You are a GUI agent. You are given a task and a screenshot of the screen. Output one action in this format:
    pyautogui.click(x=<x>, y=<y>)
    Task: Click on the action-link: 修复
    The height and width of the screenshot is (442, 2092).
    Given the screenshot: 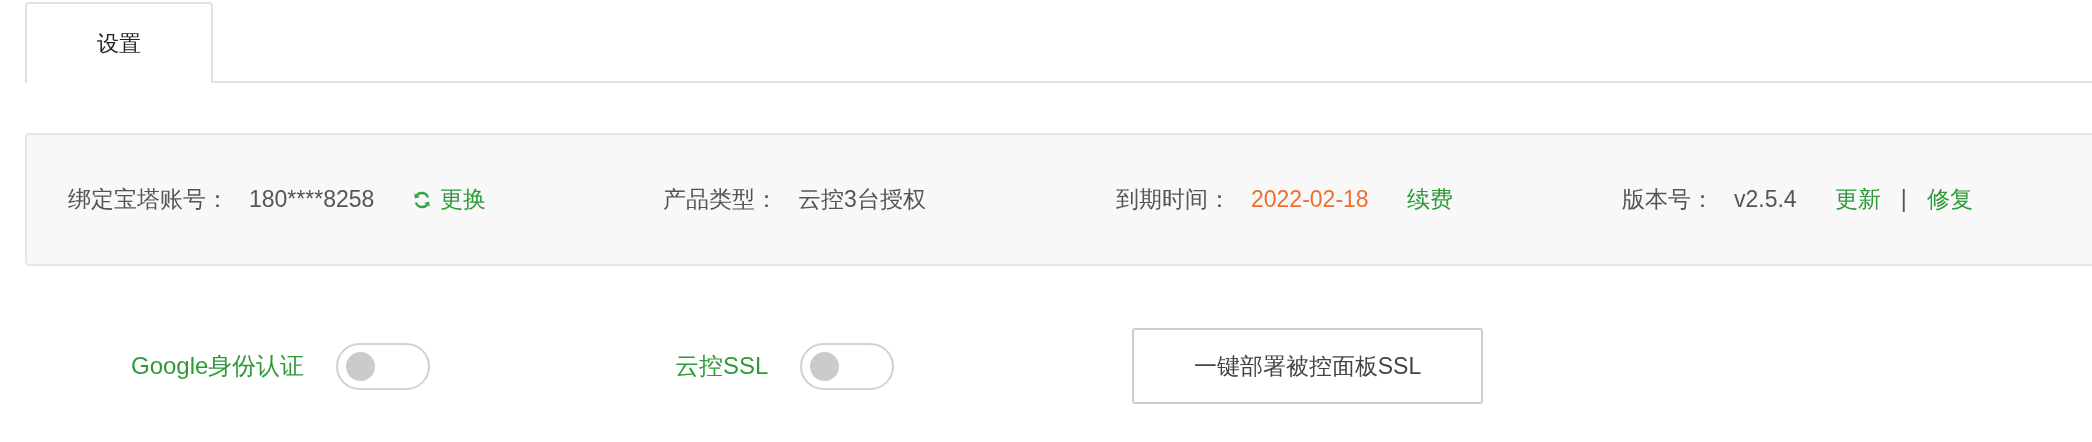 What is the action you would take?
    pyautogui.click(x=1949, y=199)
    